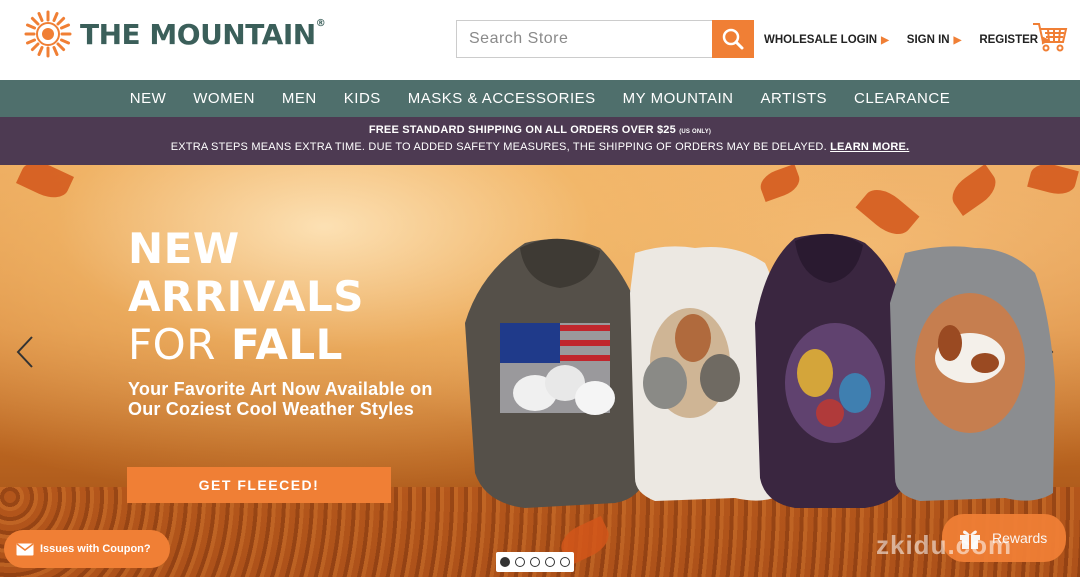 The width and height of the screenshot is (1080, 577). What do you see at coordinates (246, 296) in the screenshot?
I see `hero-headline: NEW ARRIVALS FOR FALL` at bounding box center [246, 296].